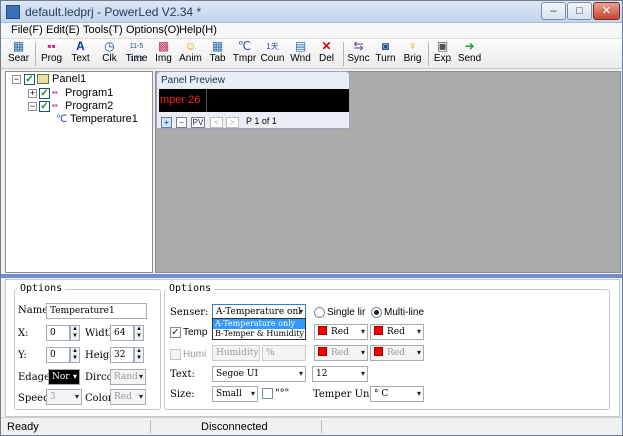 This screenshot has width=623, height=436. I want to click on maximize-button: □, so click(579, 11).